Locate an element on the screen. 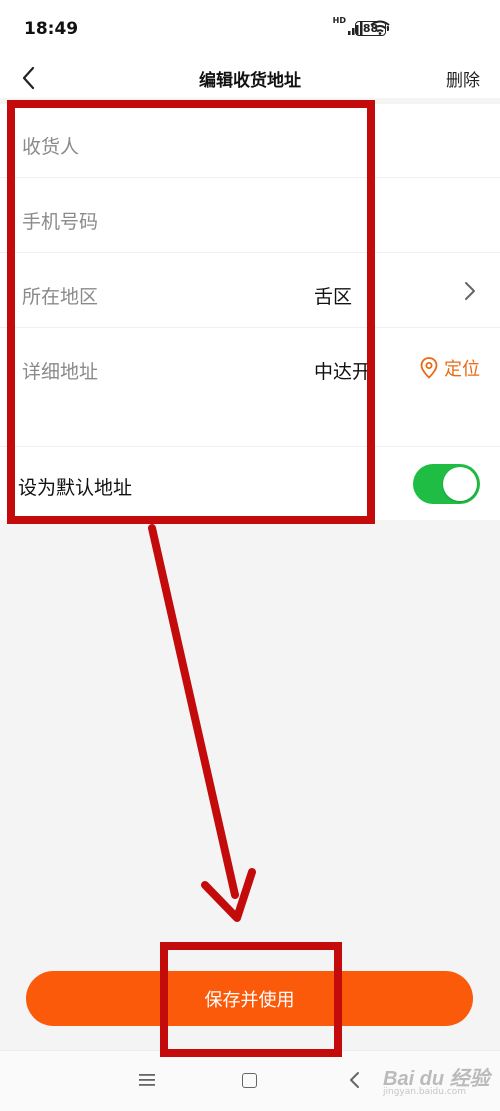  location-pin-icon is located at coordinates (429, 368).